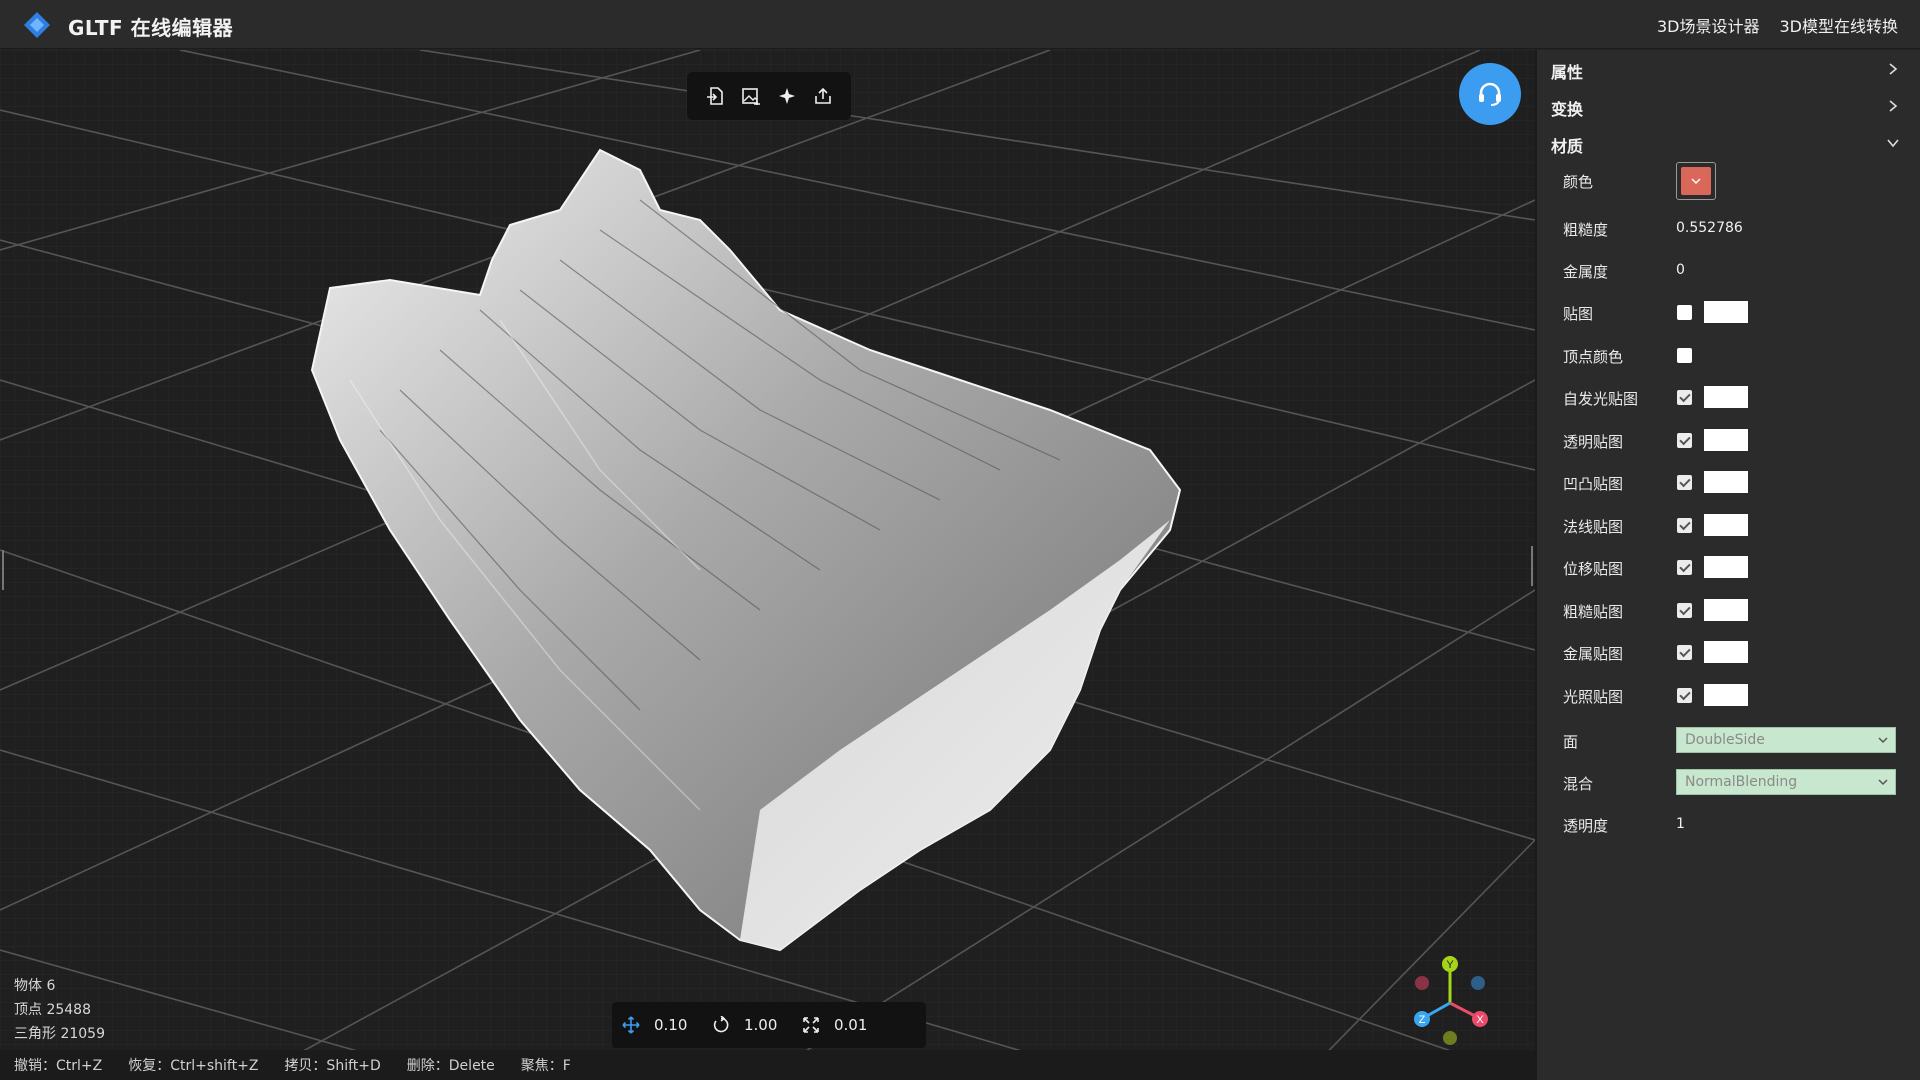 The height and width of the screenshot is (1080, 1920). What do you see at coordinates (151, 28) in the screenshot?
I see `app-title: GLTF 在线编辑器` at bounding box center [151, 28].